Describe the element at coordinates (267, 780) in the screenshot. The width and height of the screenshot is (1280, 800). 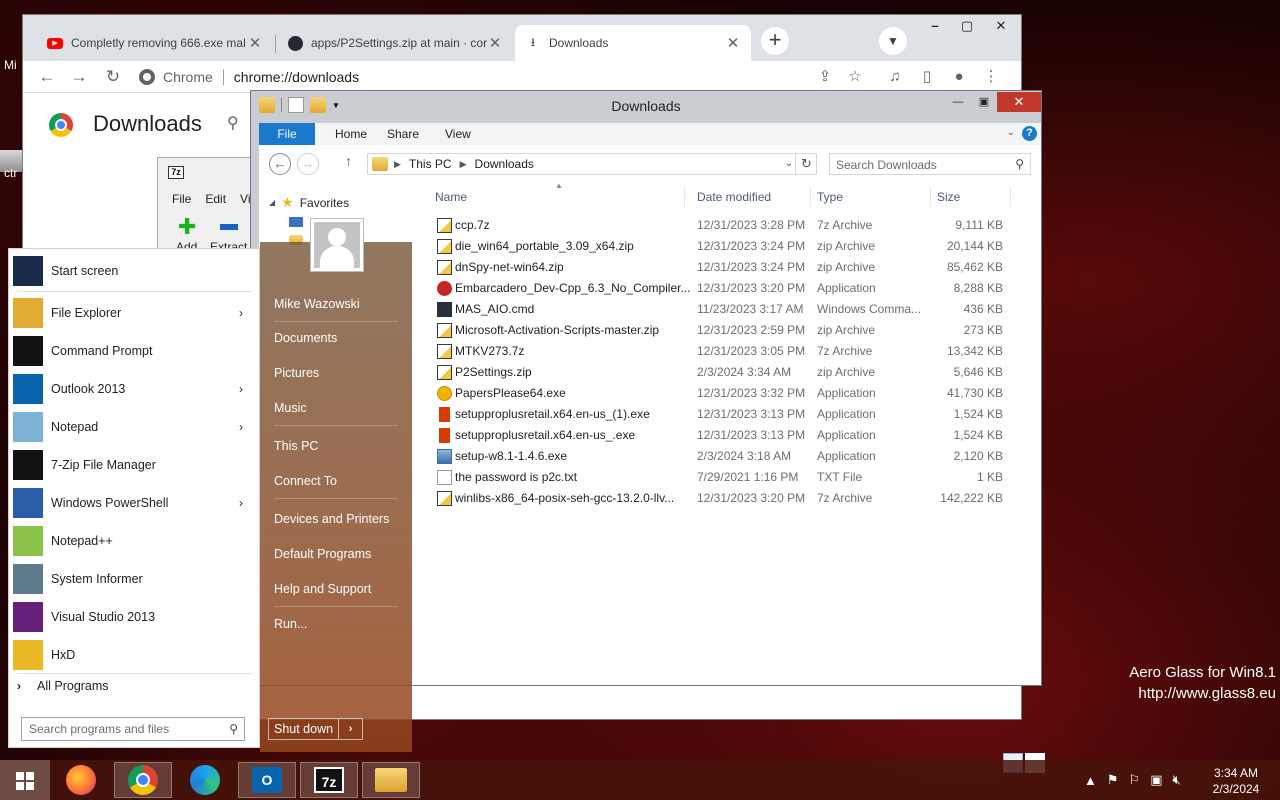
I see `taskbar-outlook: O` at that location.